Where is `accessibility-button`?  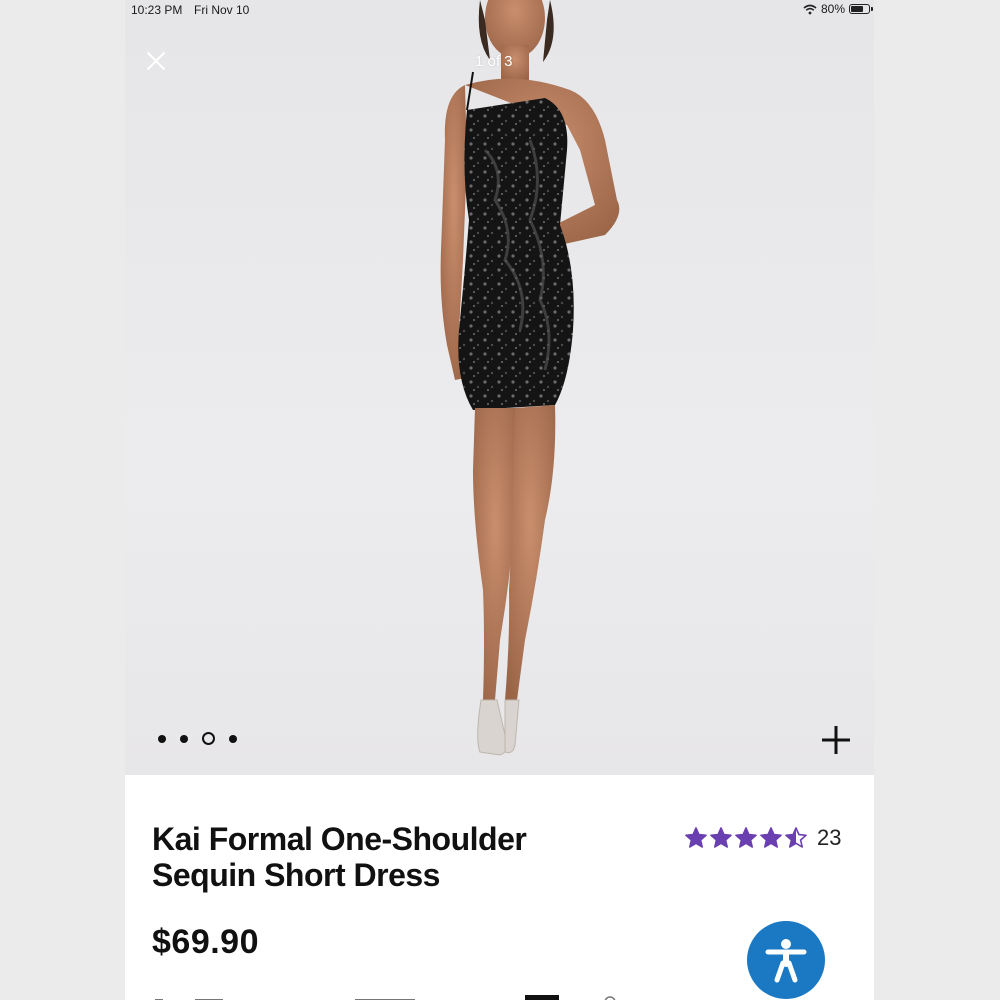
accessibility-button is located at coordinates (786, 960).